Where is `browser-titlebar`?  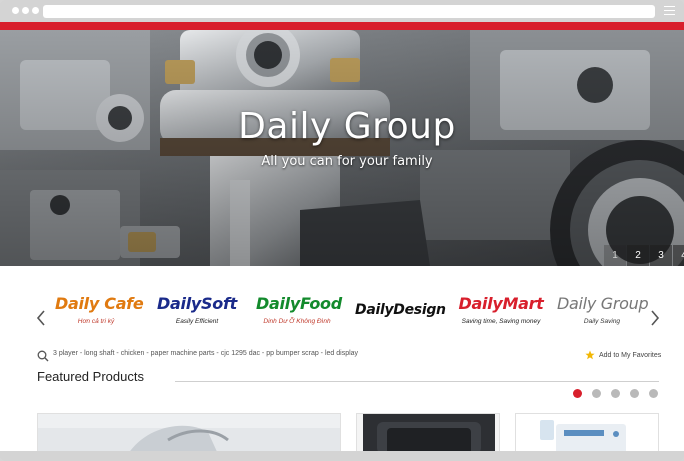
browser-titlebar is located at coordinates (342, 12).